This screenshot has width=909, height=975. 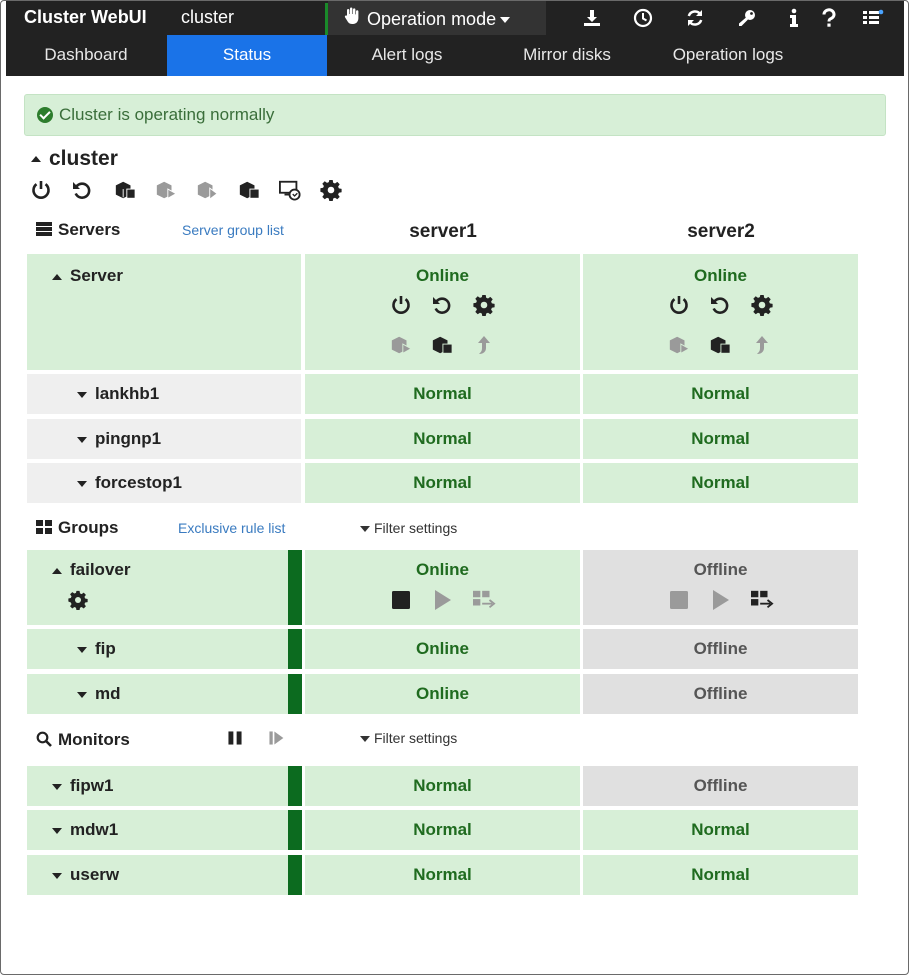 What do you see at coordinates (442, 275) in the screenshot?
I see `server1-status: Online` at bounding box center [442, 275].